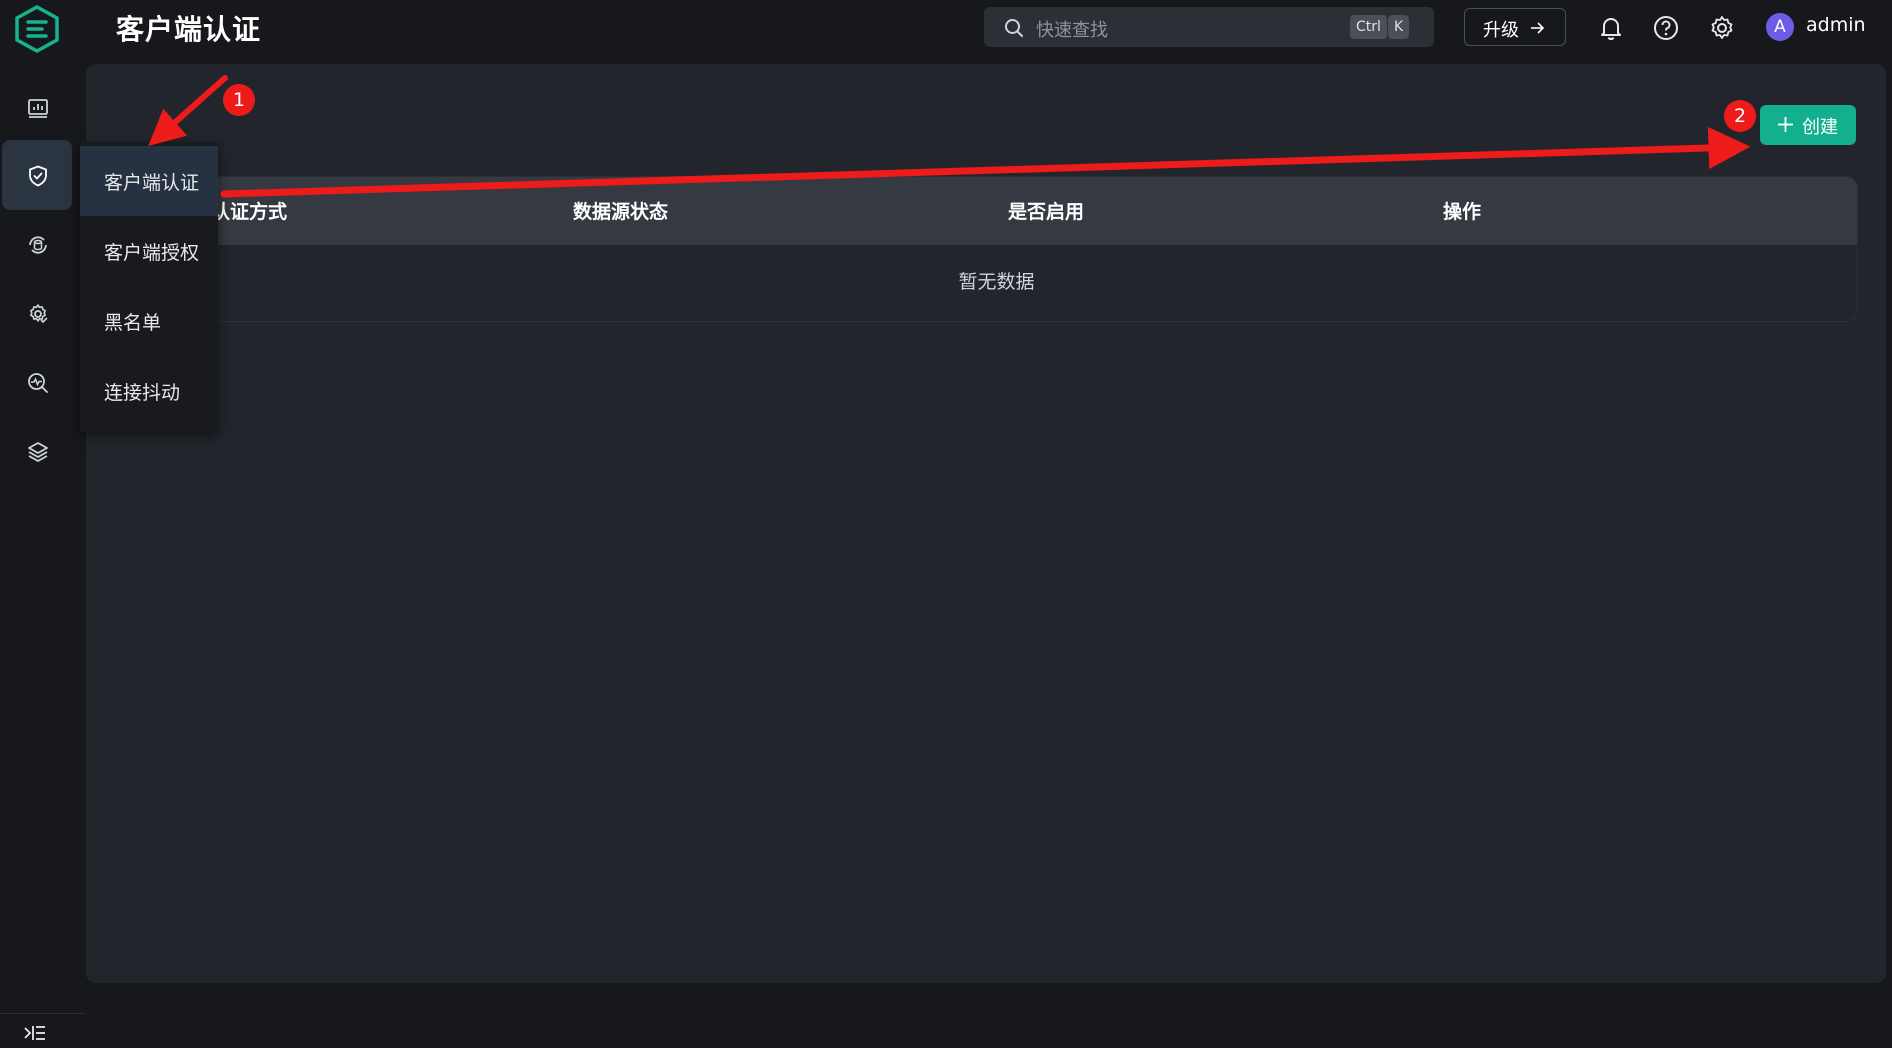 Image resolution: width=1892 pixels, height=1048 pixels. What do you see at coordinates (1785, 124) in the screenshot?
I see `plus-icon` at bounding box center [1785, 124].